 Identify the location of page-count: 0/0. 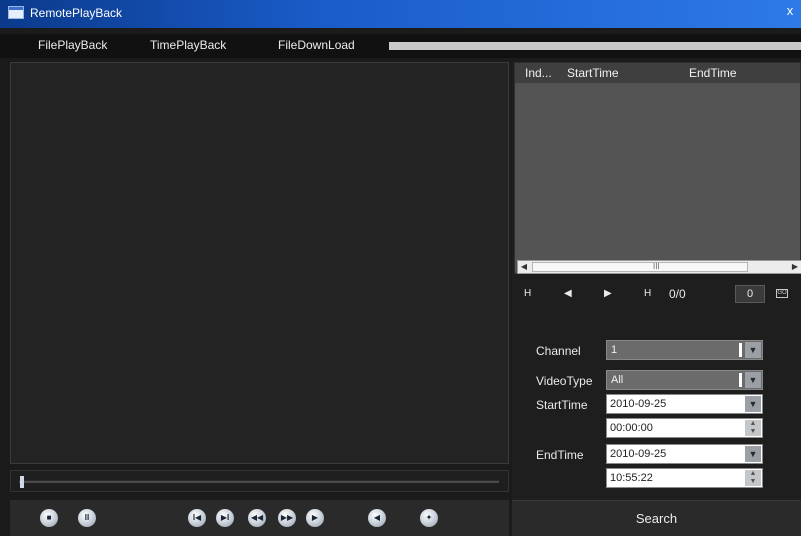
(677, 294).